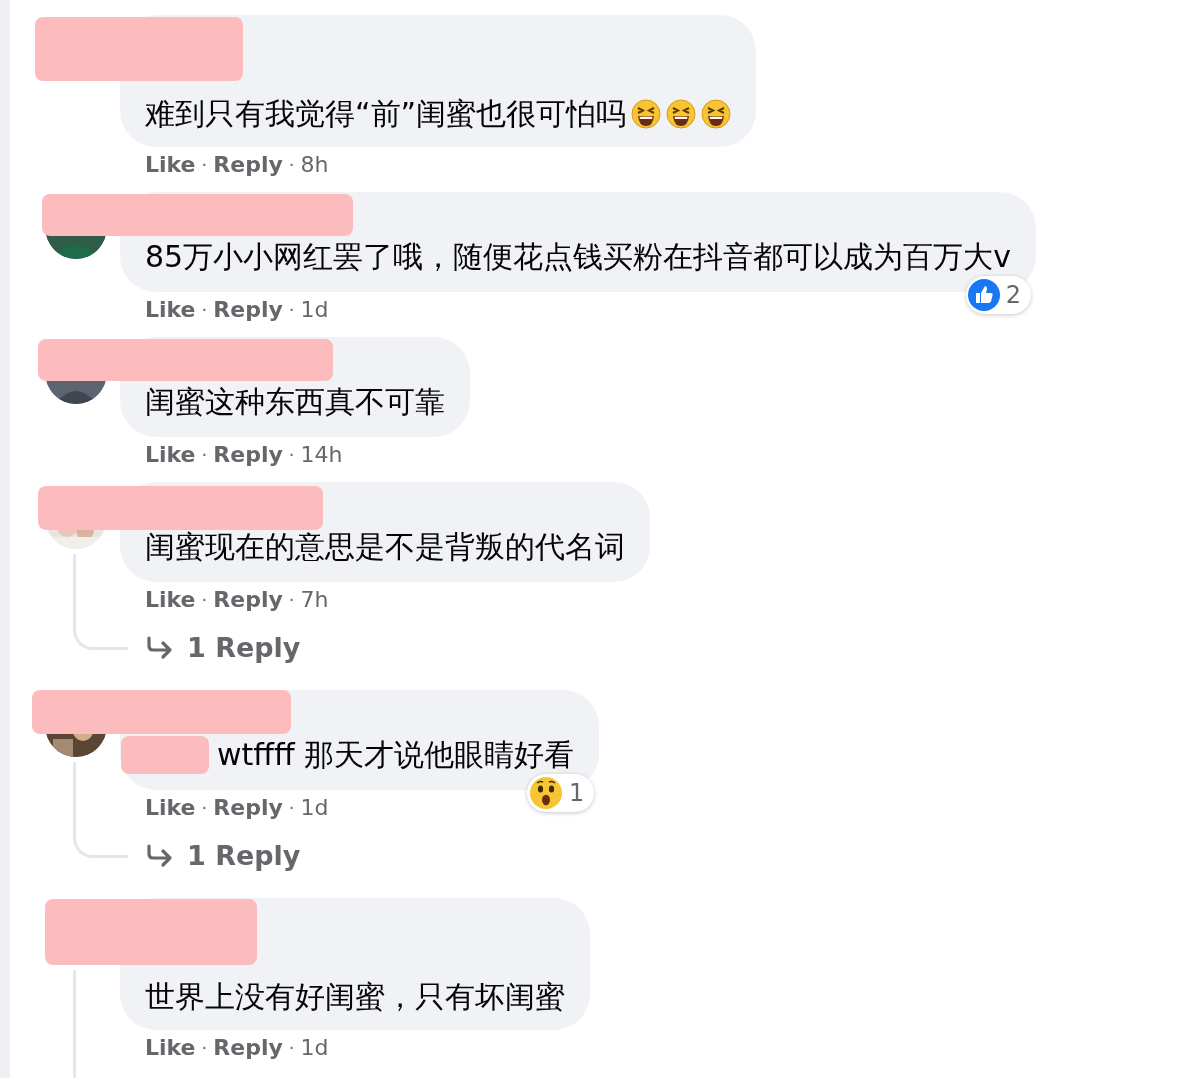 The width and height of the screenshot is (1200, 1078). I want to click on comment-text: 闺蜜这种东西真不可靠, so click(295, 402).